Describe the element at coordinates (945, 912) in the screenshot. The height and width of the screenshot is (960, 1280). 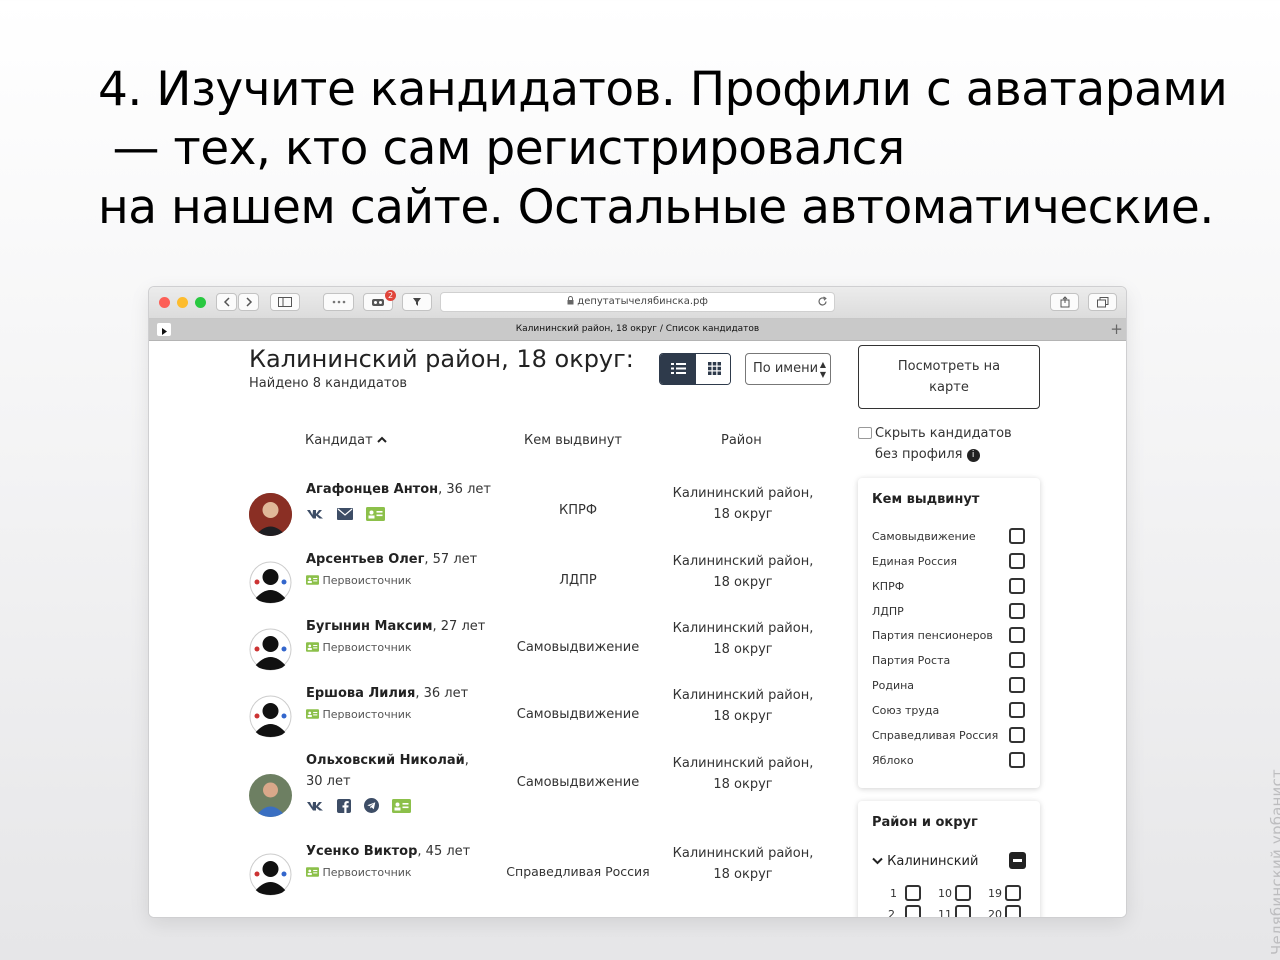
I see `district-number: 11` at that location.